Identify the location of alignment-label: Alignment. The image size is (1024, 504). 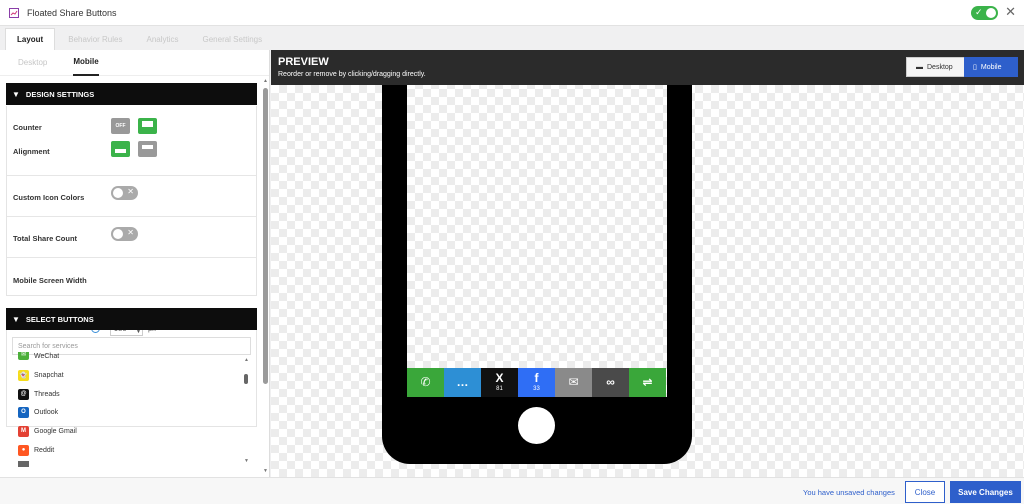
(31, 151).